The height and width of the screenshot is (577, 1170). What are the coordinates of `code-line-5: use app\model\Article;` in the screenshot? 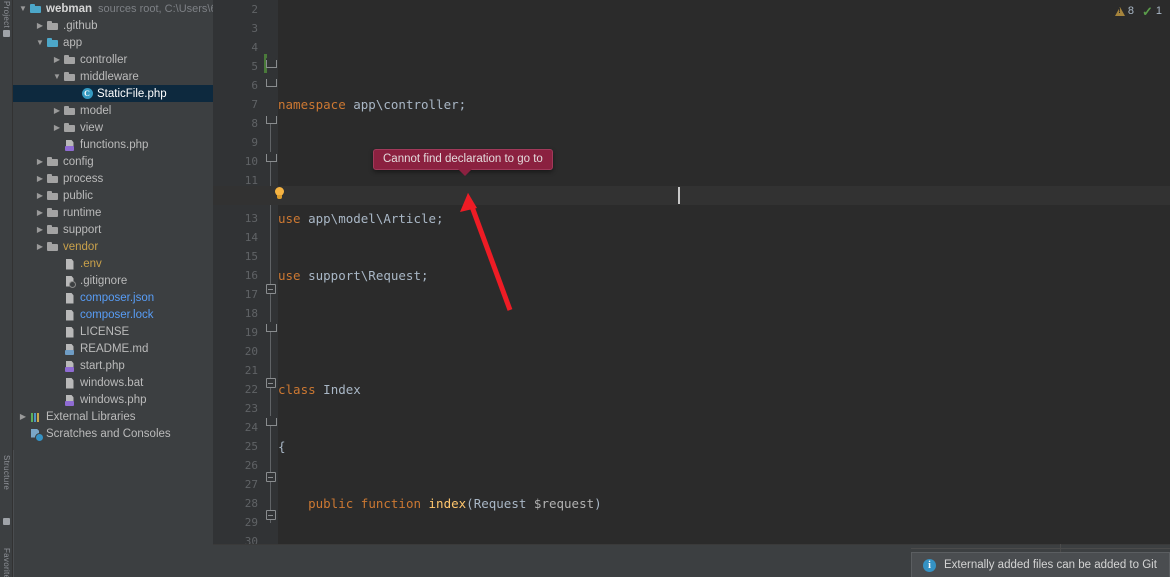 It's located at (361, 218).